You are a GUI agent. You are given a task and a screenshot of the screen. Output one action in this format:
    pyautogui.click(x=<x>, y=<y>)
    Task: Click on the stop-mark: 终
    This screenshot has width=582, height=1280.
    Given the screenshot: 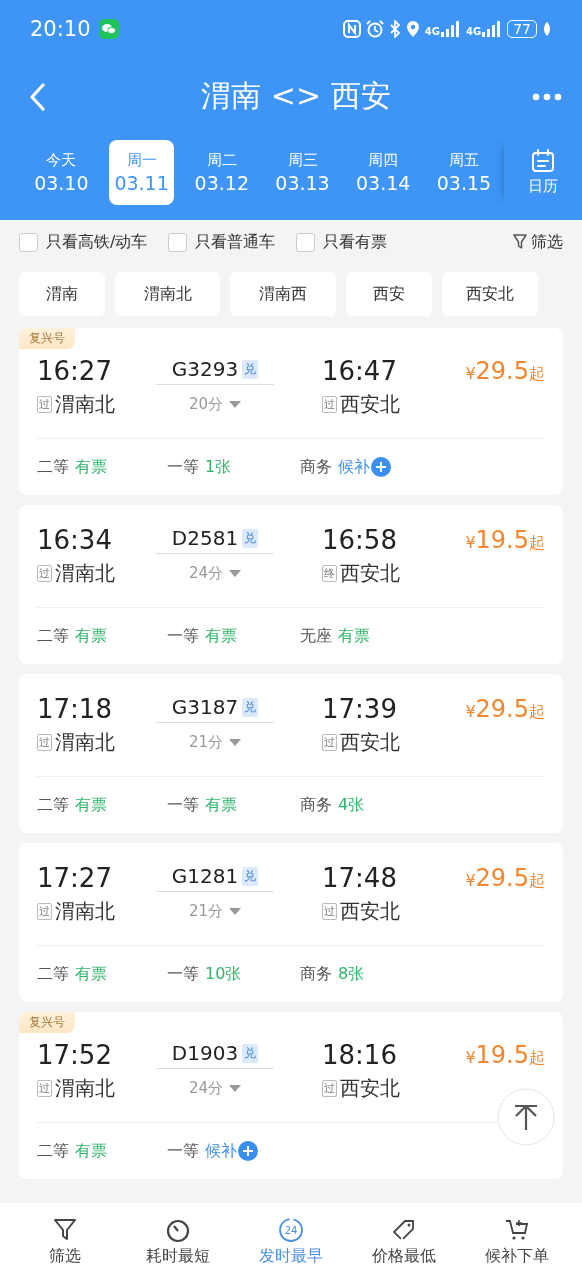 What is the action you would take?
    pyautogui.click(x=329, y=573)
    